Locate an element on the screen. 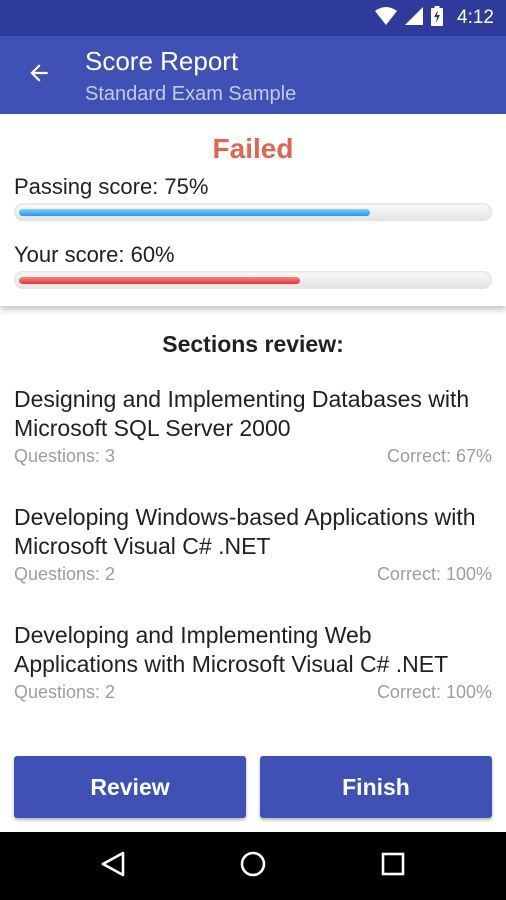  app-bar: Score Report Standard Exam Sample is located at coordinates (253, 75).